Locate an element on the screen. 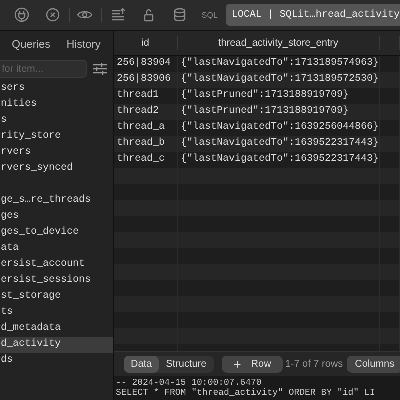 Image resolution: width=400 pixels, height=400 pixels. database-icon is located at coordinates (180, 15).